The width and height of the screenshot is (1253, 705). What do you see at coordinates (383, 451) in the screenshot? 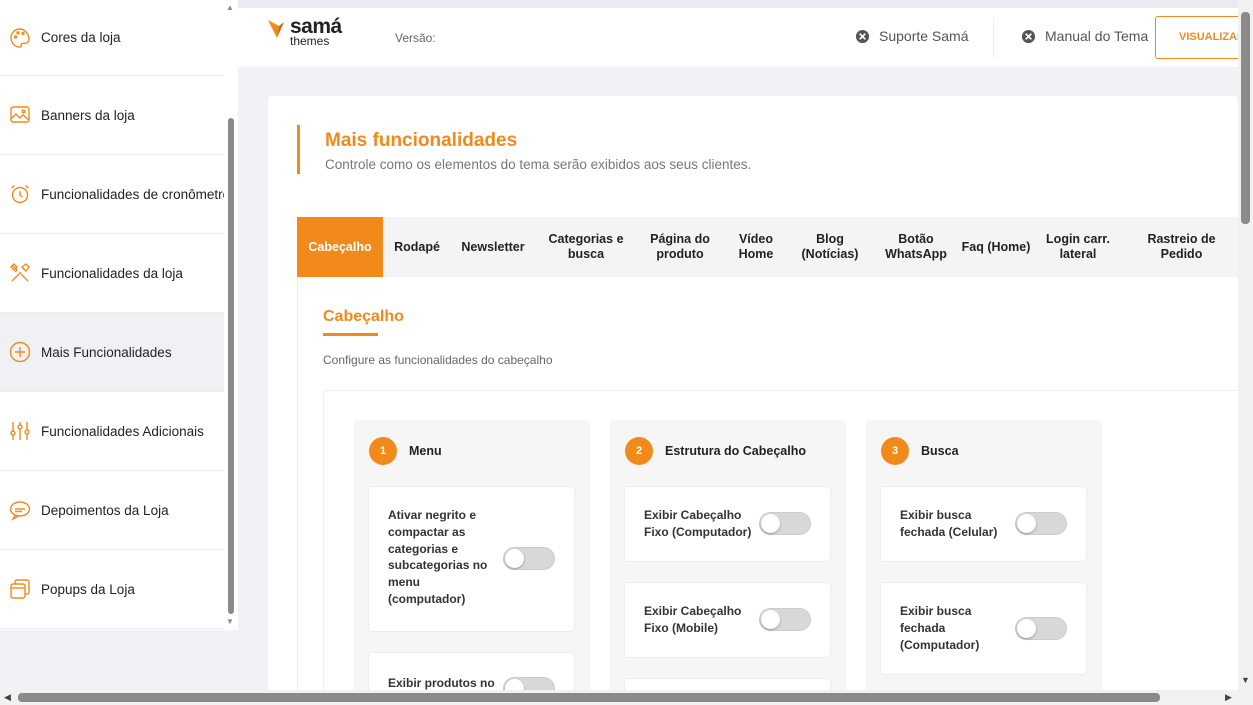
I see `step-number-badge: 1` at bounding box center [383, 451].